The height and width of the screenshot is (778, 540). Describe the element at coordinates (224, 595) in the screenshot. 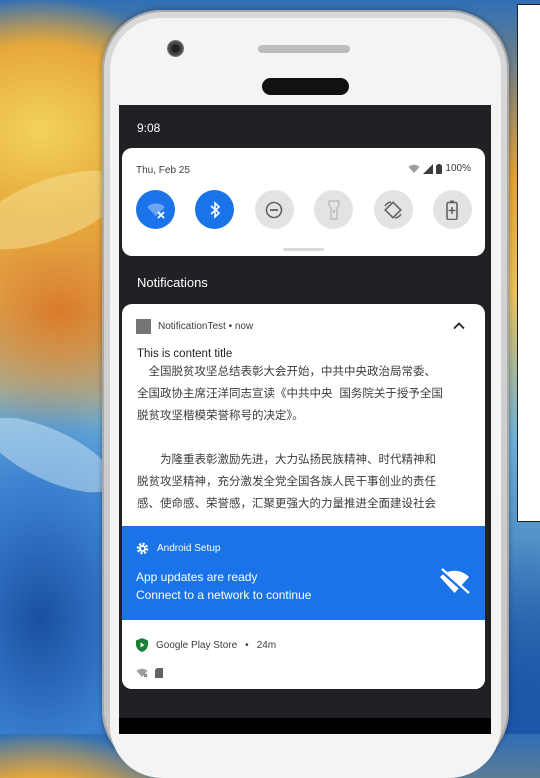

I see `setup-text: Connect to a network to continue` at that location.